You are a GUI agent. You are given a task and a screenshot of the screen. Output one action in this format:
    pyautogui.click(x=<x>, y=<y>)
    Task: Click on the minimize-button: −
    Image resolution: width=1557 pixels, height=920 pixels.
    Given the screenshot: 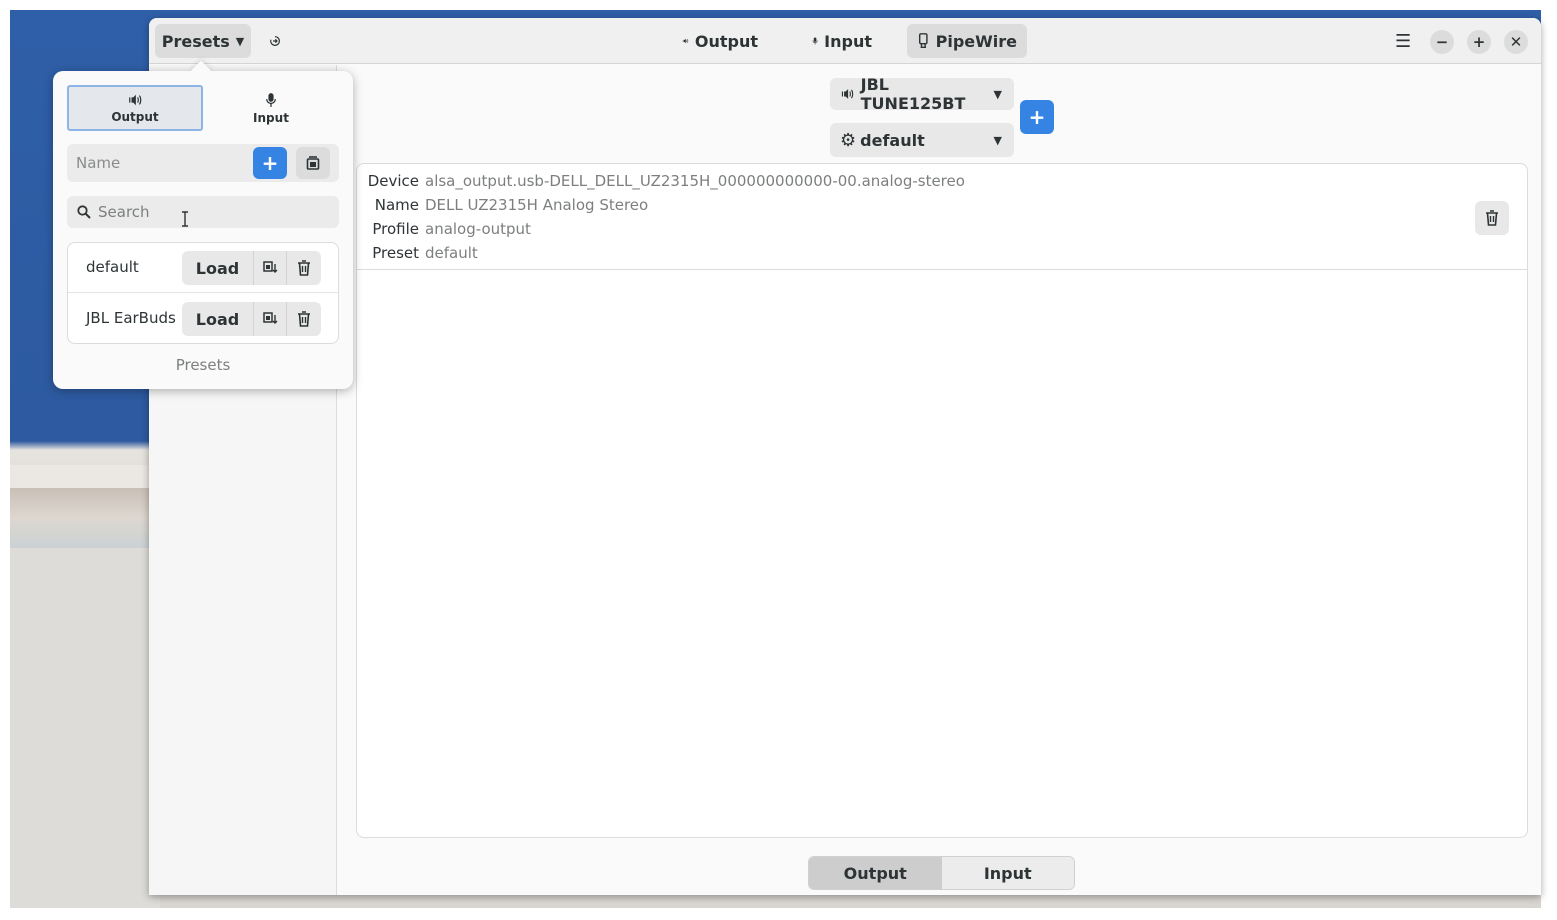 What is the action you would take?
    pyautogui.click(x=1442, y=42)
    